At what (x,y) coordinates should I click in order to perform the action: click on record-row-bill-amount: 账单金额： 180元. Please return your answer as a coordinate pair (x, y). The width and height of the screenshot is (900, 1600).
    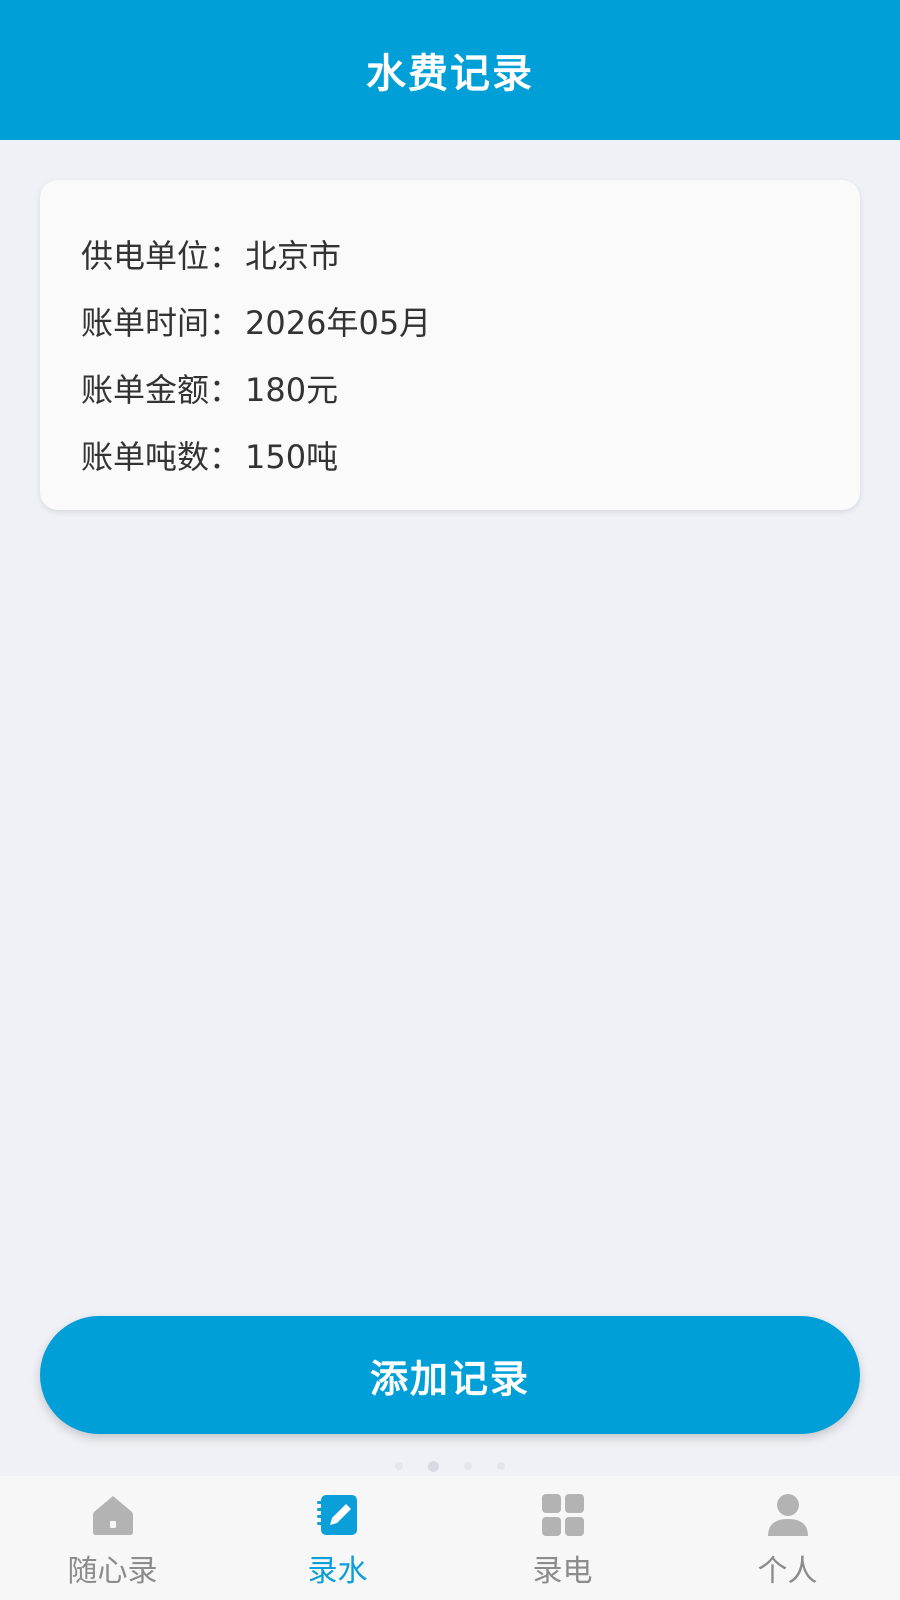
    Looking at the image, I should click on (470, 387).